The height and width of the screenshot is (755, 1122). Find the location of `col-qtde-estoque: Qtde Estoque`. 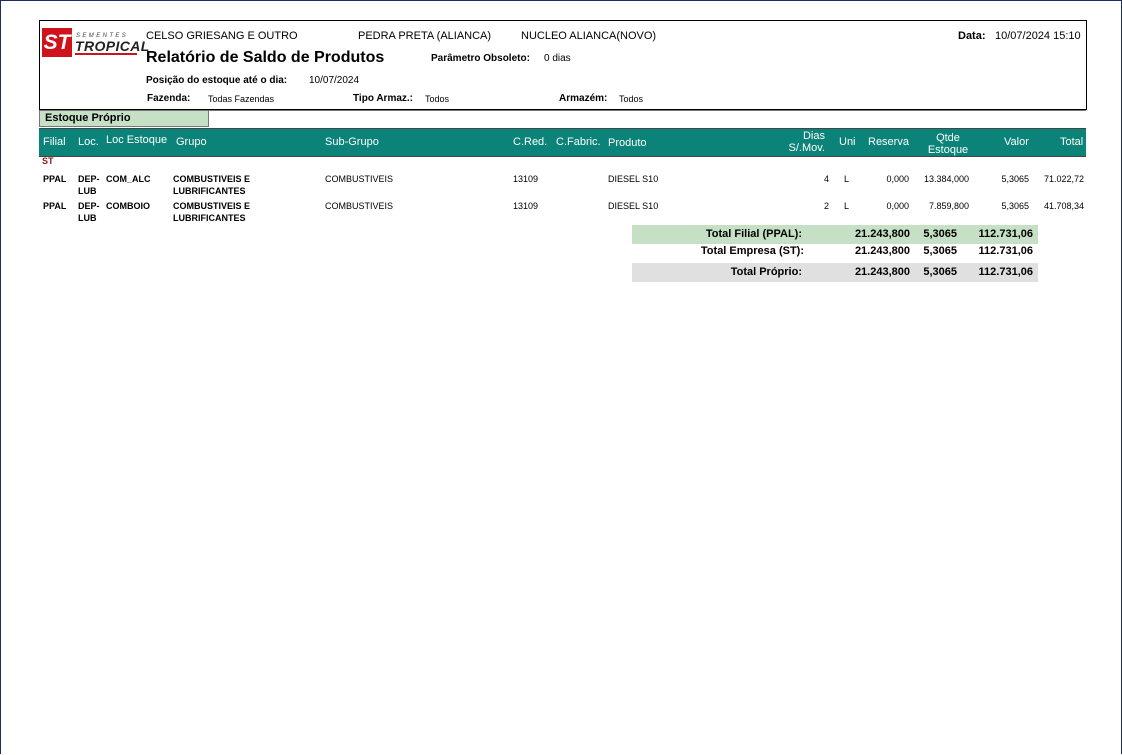

col-qtde-estoque: Qtde Estoque is located at coordinates (948, 144).